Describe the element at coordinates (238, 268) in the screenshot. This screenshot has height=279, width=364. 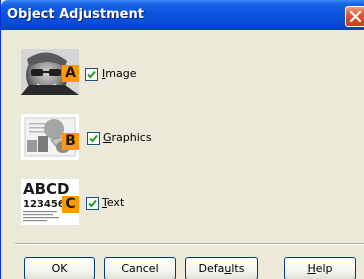
I see `defaults-label-post: lts` at that location.